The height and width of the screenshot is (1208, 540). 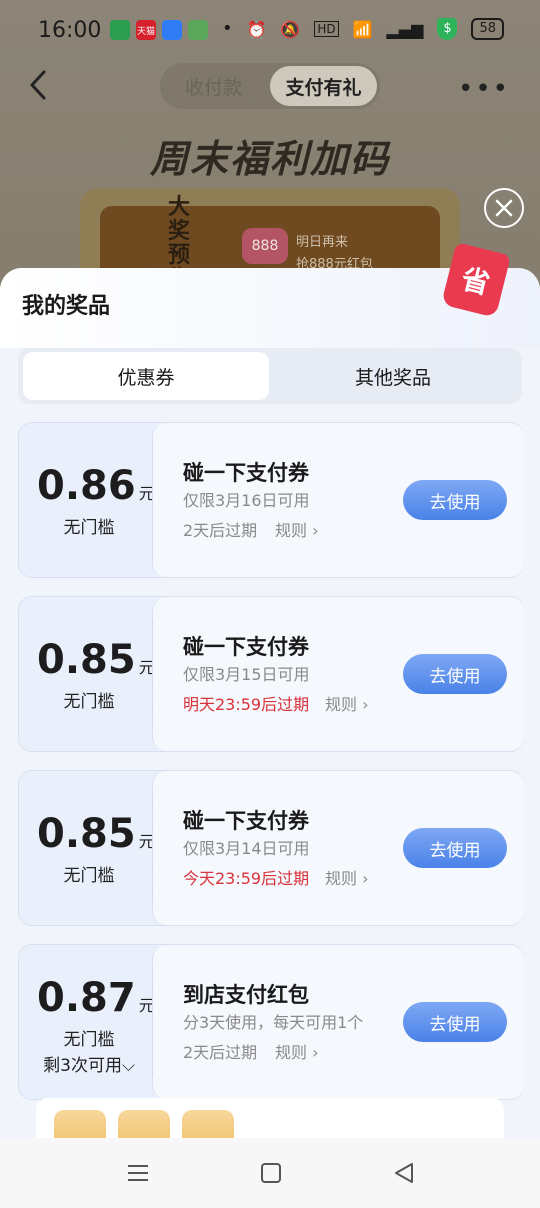 What do you see at coordinates (323, 86) in the screenshot?
I see `tab-pay-rewards: 支付有礼` at bounding box center [323, 86].